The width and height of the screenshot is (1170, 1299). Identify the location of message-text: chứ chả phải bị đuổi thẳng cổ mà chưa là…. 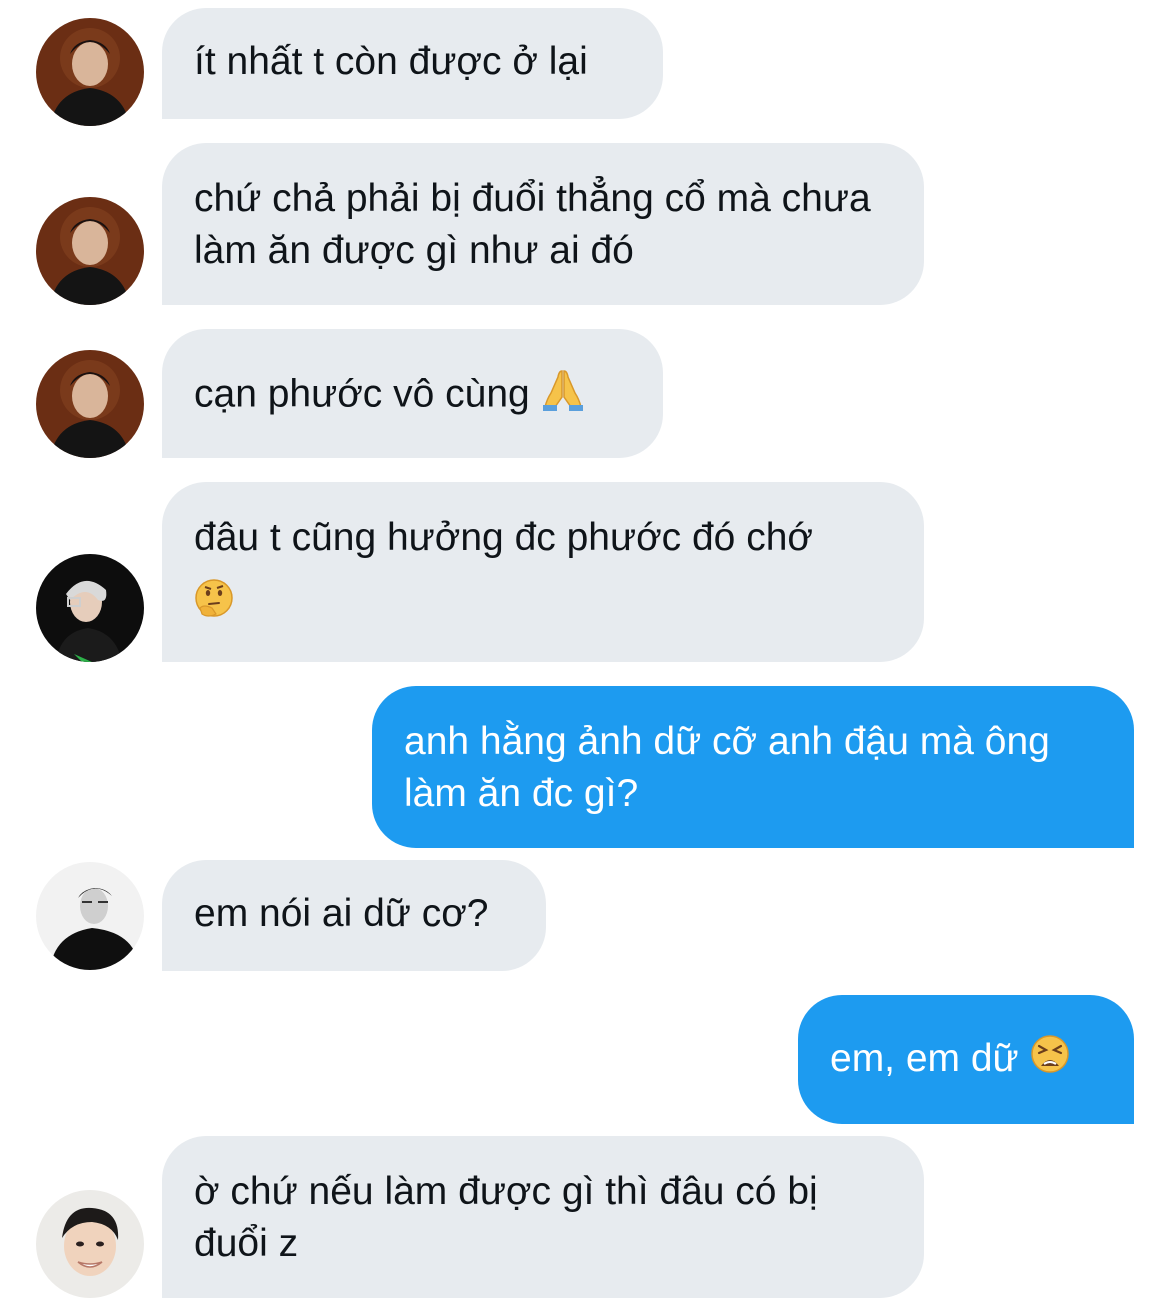
(532, 224).